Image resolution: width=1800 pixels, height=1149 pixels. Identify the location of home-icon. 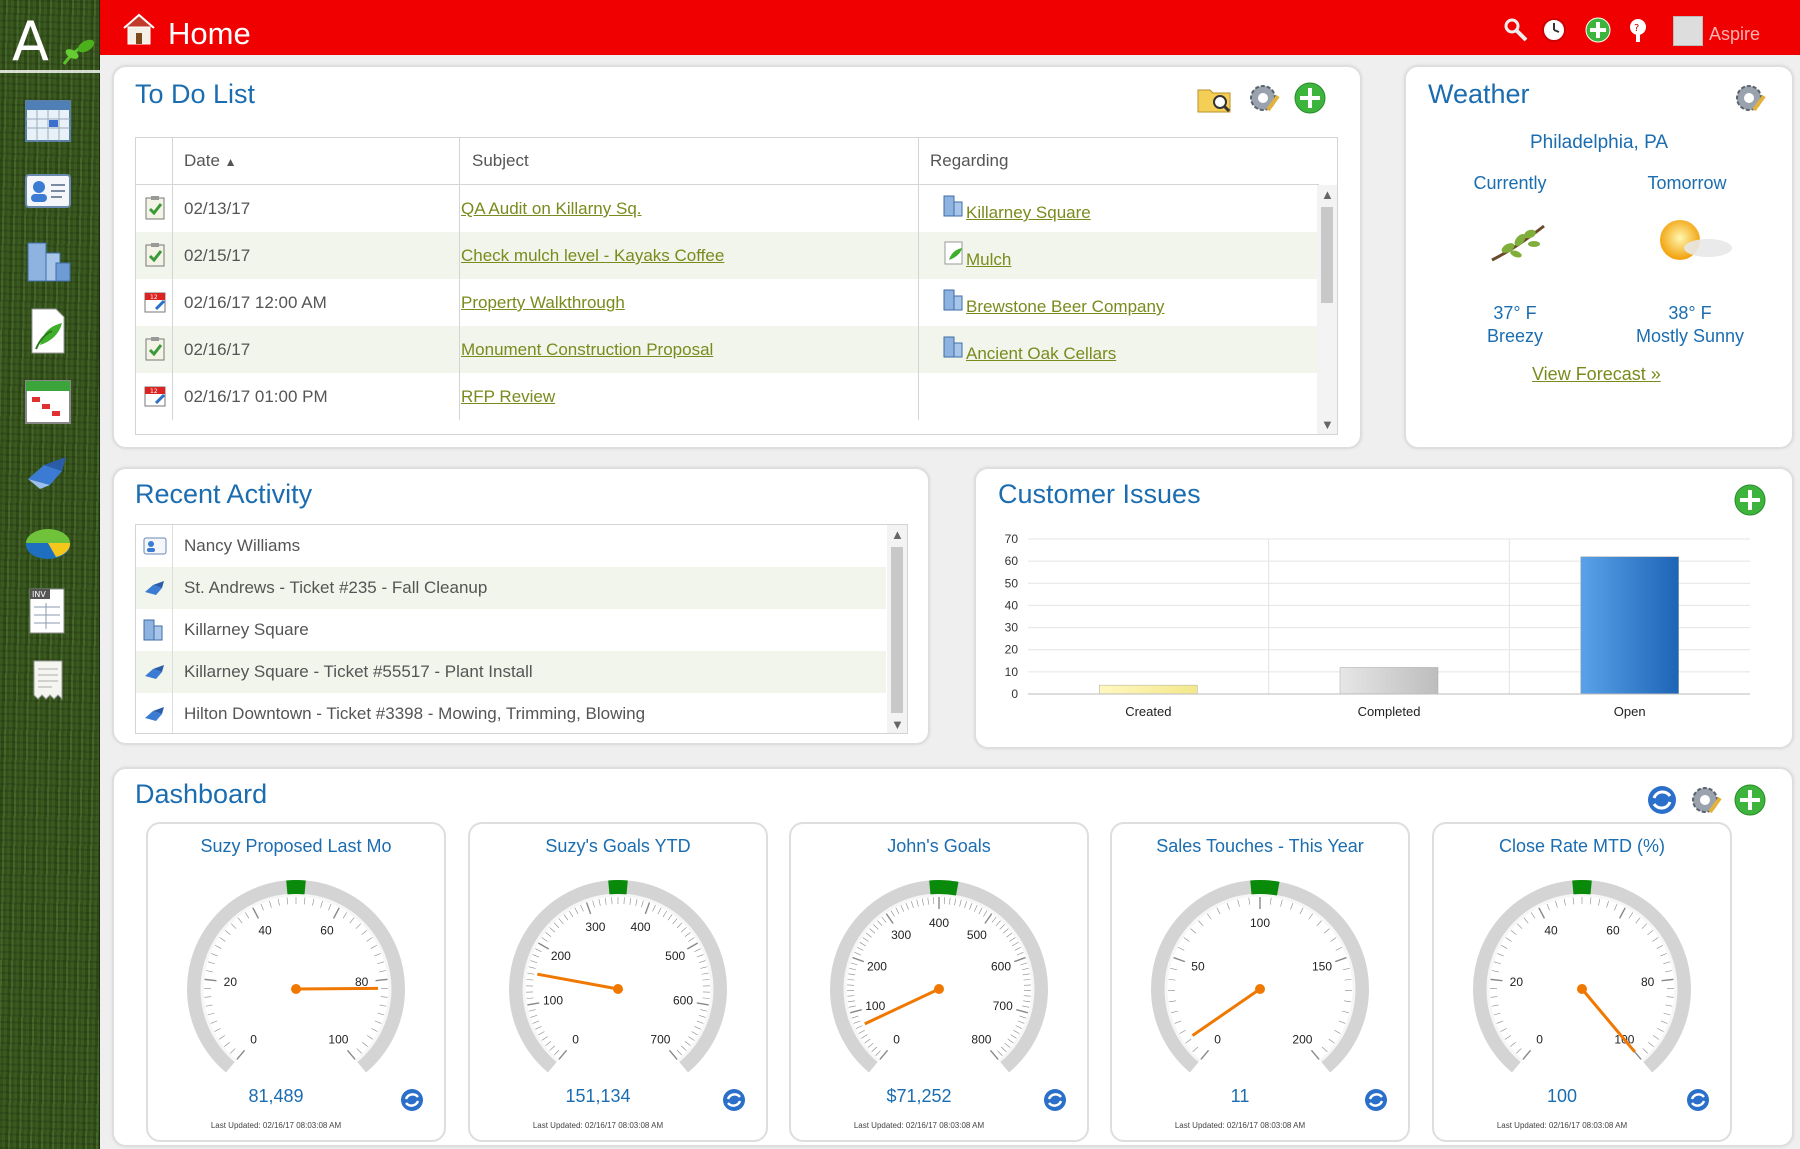
(139, 29).